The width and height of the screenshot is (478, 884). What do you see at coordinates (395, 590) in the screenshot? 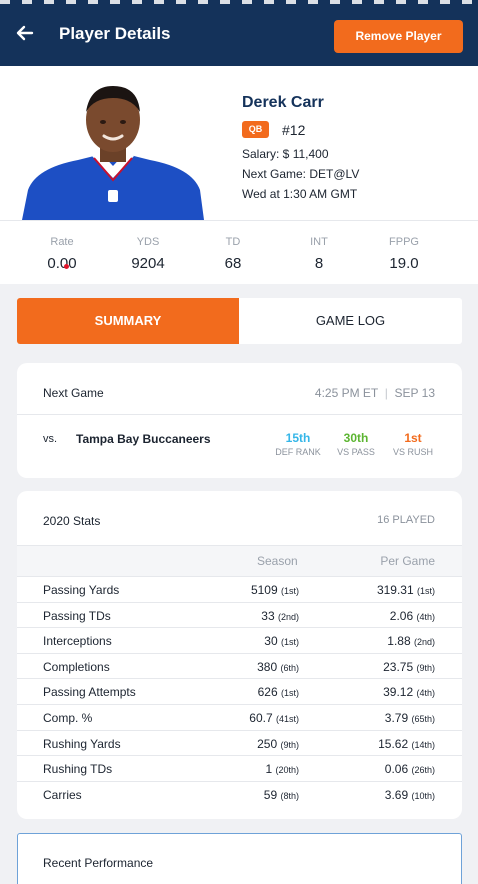
I see `per-game-number: 319.31` at bounding box center [395, 590].